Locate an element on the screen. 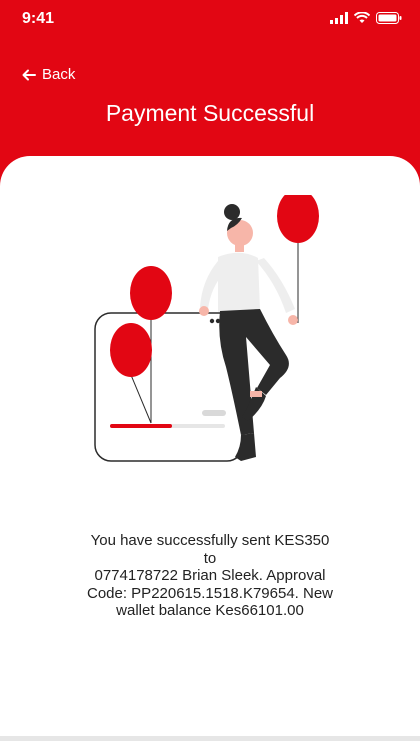 The height and width of the screenshot is (741, 420). message-line-3: 0774178722 Brian Sleek. Approval is located at coordinates (210, 575).